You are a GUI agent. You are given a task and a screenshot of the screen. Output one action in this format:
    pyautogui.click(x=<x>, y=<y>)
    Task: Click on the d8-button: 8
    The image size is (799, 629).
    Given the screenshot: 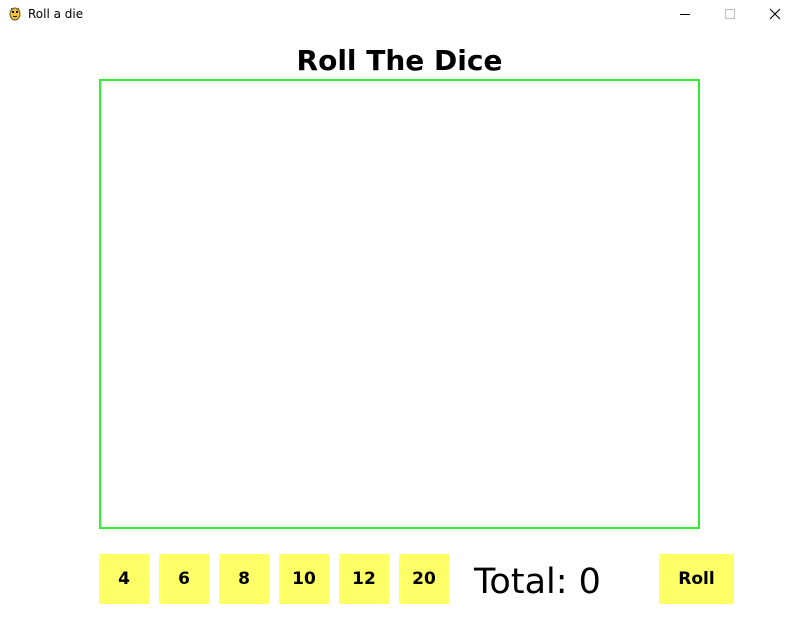 What is the action you would take?
    pyautogui.click(x=244, y=579)
    